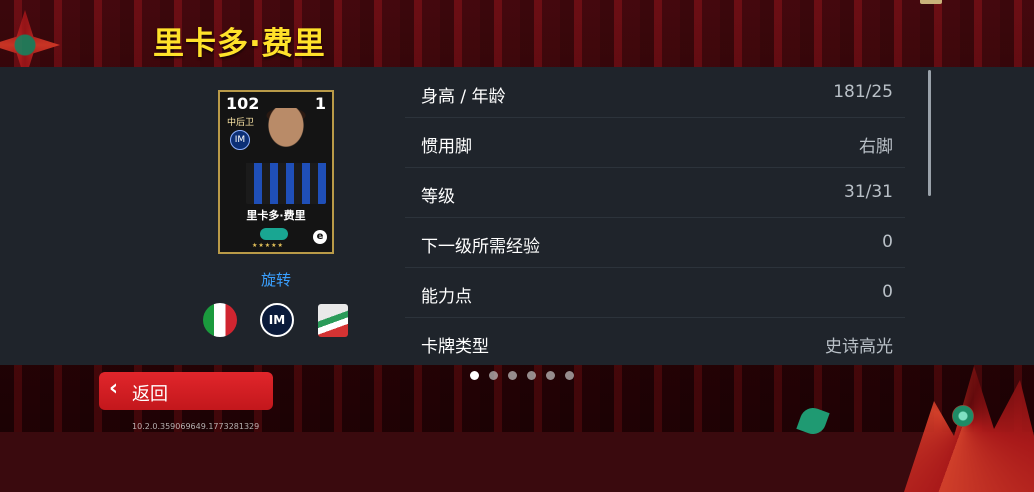  I want to click on stat-label: 身高 / 年龄, so click(463, 97).